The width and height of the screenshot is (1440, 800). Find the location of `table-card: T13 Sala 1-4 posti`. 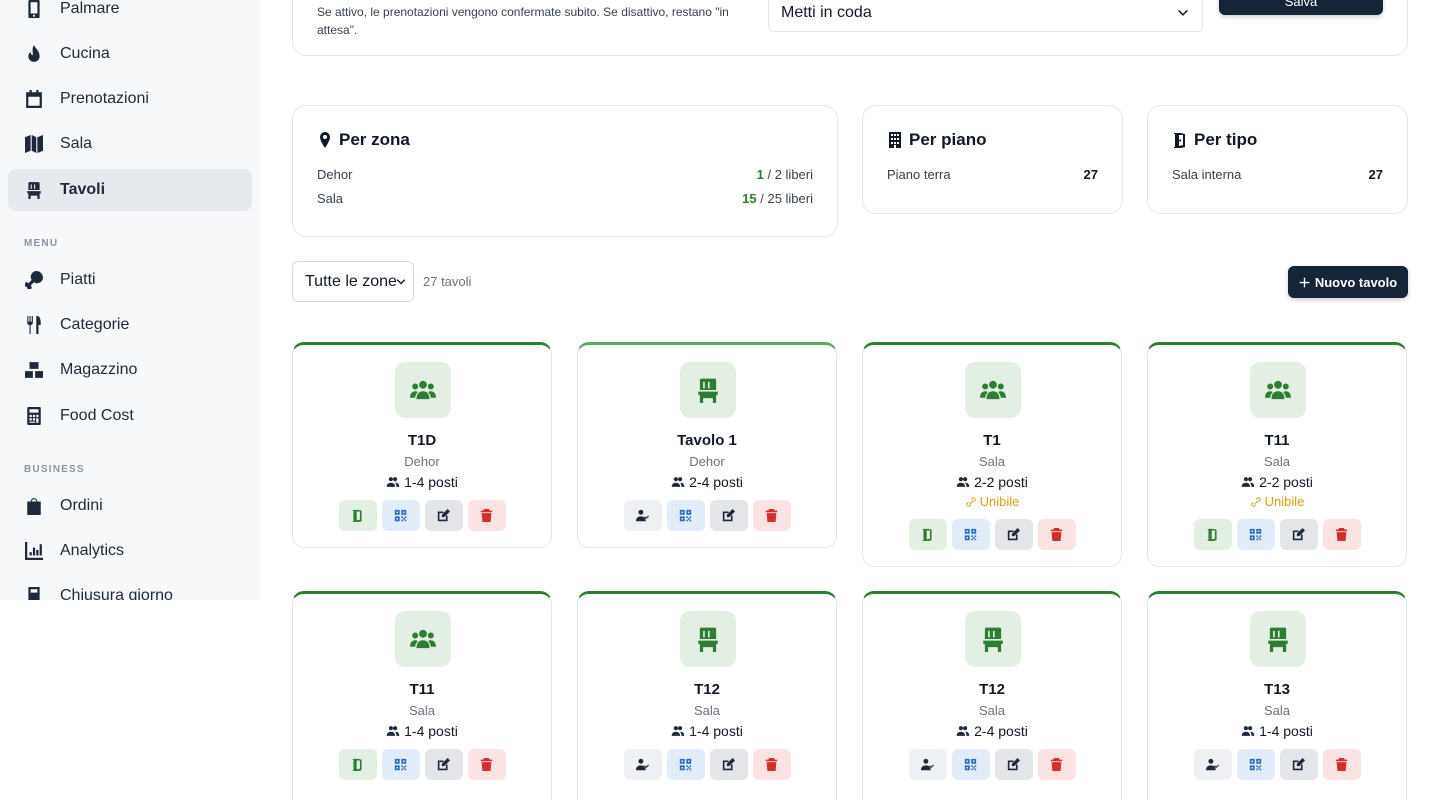

table-card: T13 Sala 1-4 posti is located at coordinates (1277, 695).